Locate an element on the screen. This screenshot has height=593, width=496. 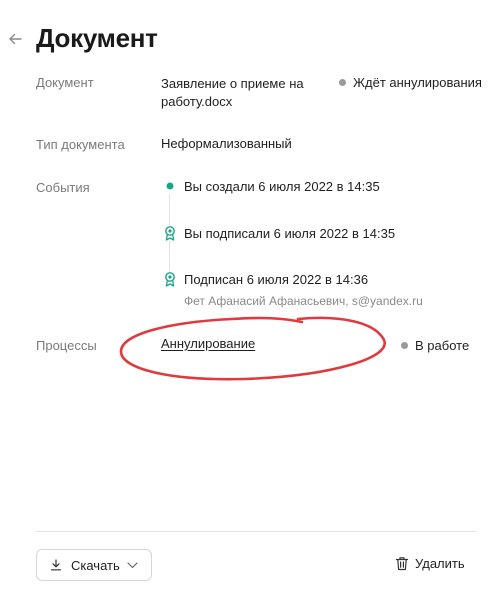
chevron-down-icon is located at coordinates (132, 564).